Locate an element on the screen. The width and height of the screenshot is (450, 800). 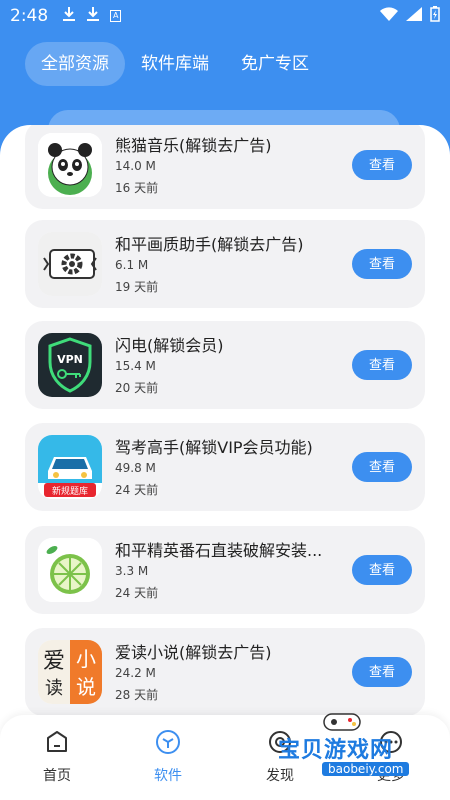
list-item: 新规题库 驾考高手(解锁VIP会员功能) 49.8 M 24 天前 查看 is located at coordinates (225, 467).